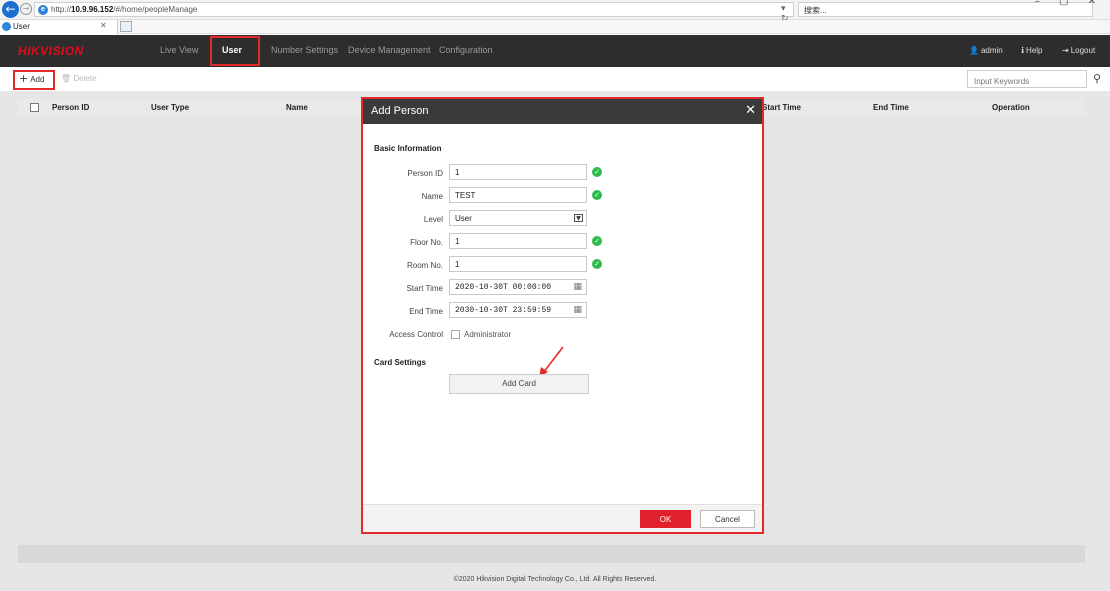 The image size is (1110, 591). I want to click on cancel-button: Cancel, so click(727, 519).